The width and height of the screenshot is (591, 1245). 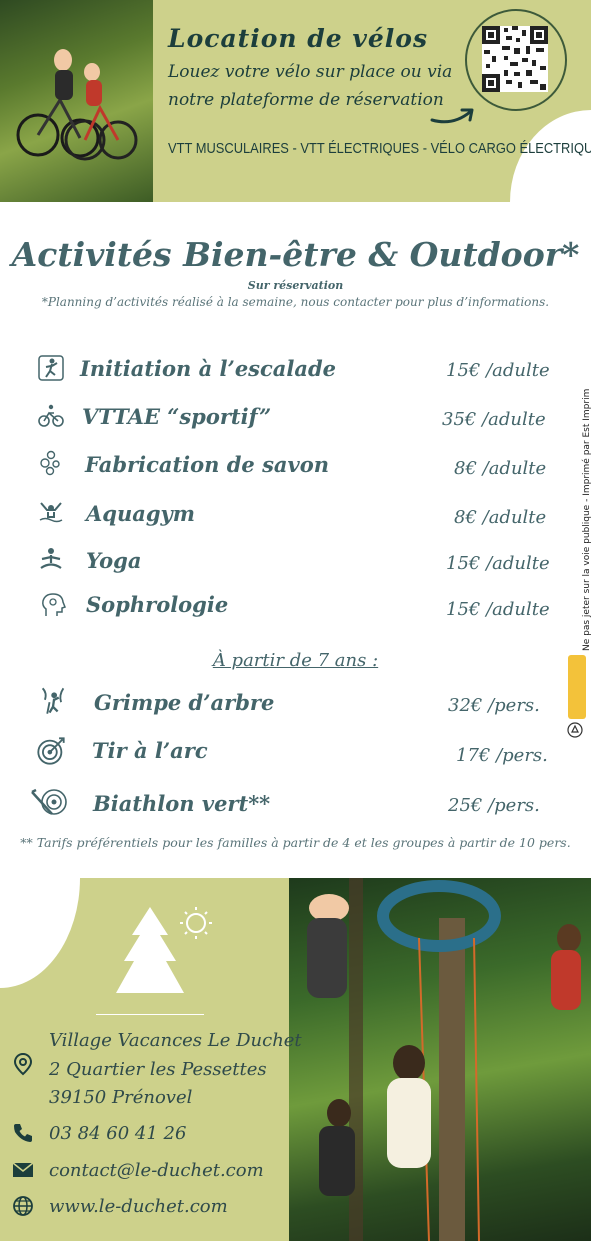 I want to click on activity-price: 35€ /adulte, so click(x=494, y=419).